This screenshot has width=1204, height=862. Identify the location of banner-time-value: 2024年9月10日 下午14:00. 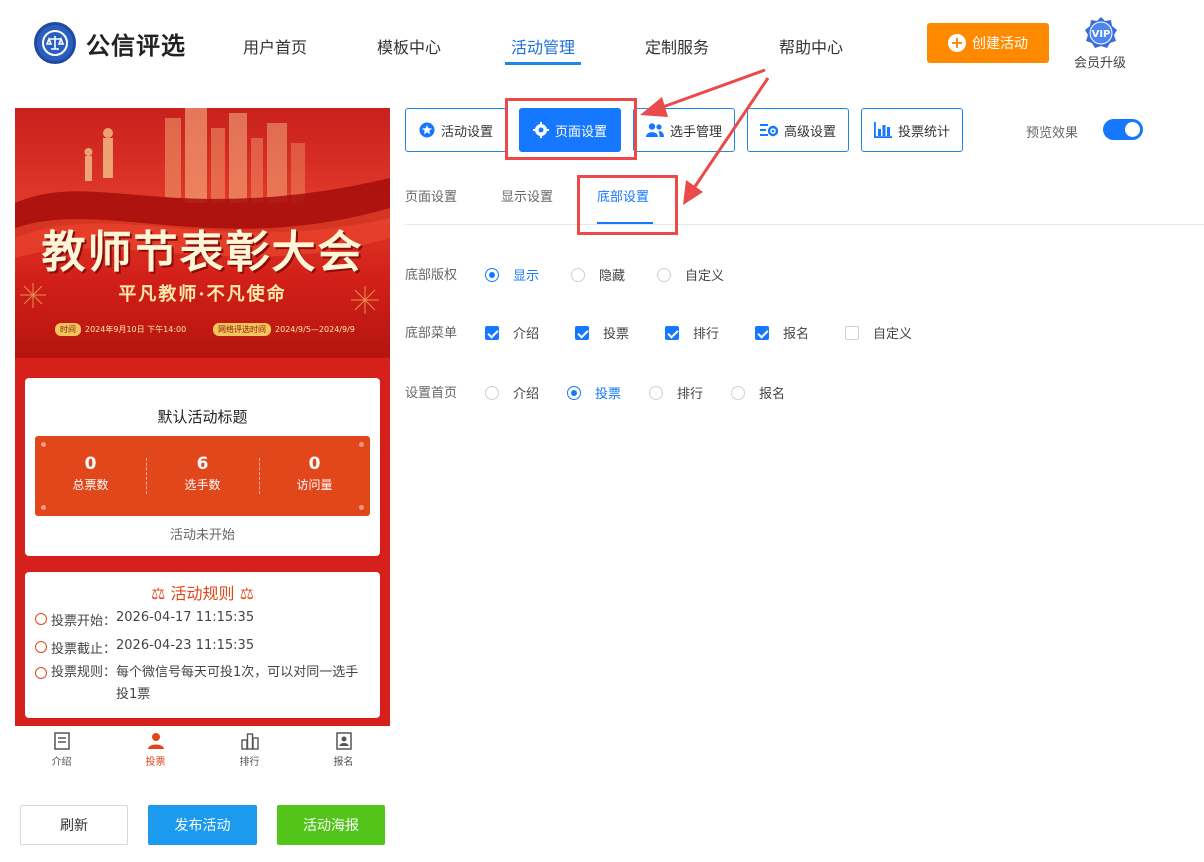
(136, 329).